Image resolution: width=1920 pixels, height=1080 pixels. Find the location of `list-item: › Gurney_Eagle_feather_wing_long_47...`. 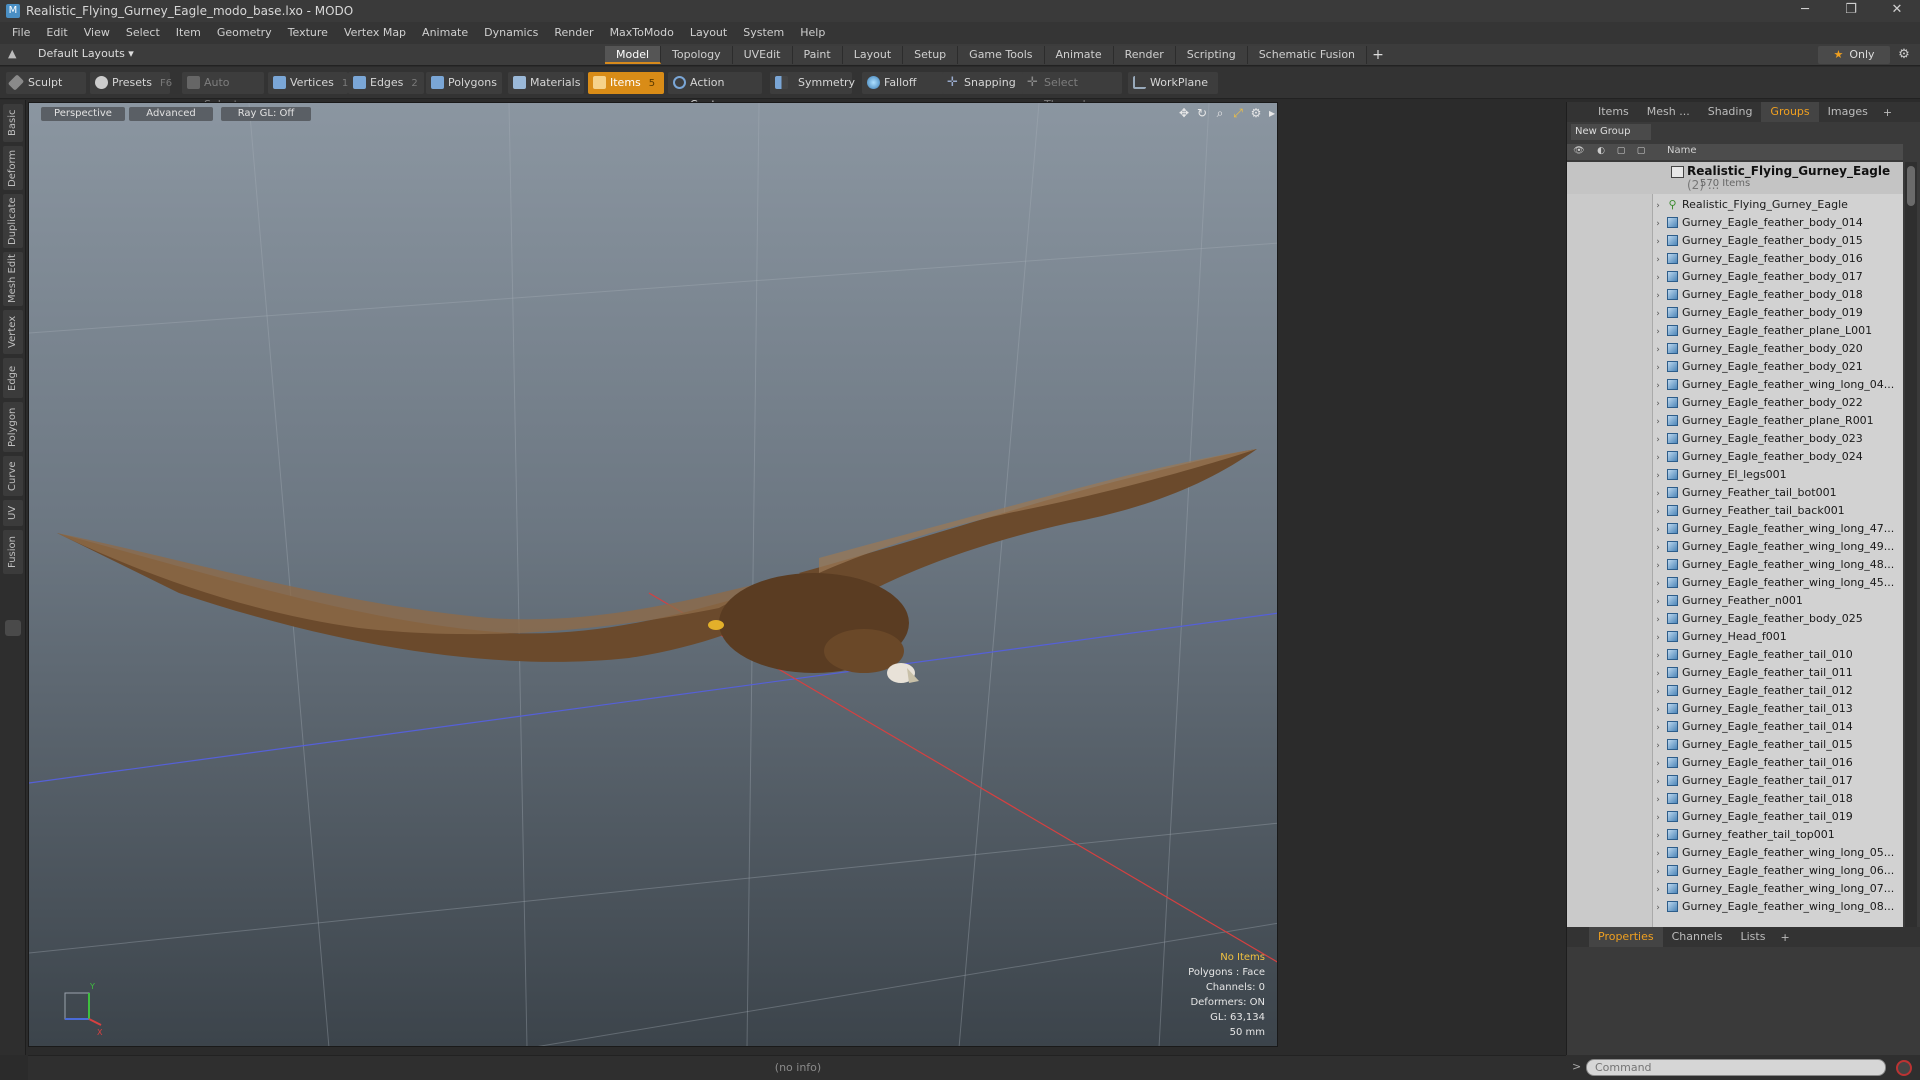

list-item: › Gurney_Eagle_feather_wing_long_47... is located at coordinates (1778, 529).